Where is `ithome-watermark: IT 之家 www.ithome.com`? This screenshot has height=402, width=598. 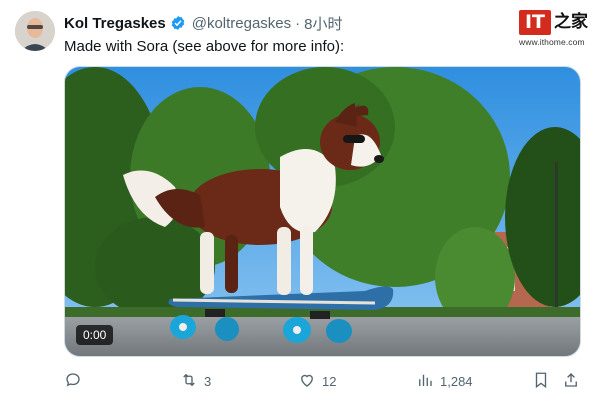
ithome-watermark: IT 之家 www.ithome.com is located at coordinates (554, 32).